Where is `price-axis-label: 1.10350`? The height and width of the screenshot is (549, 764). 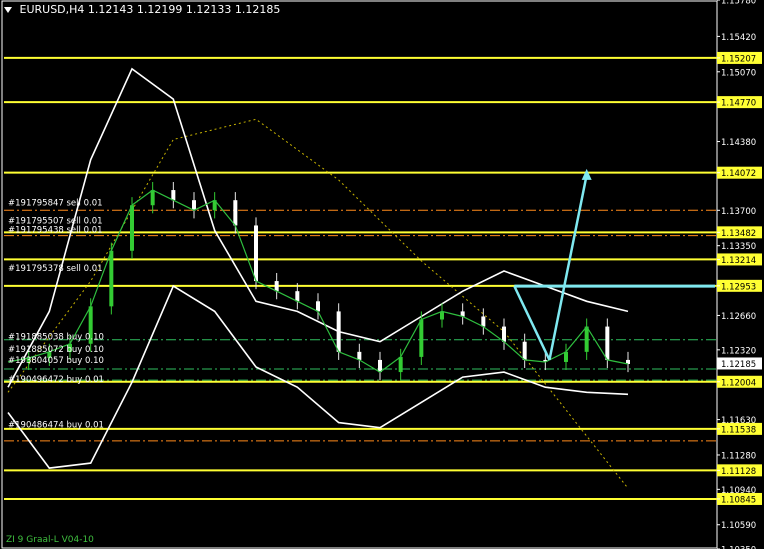
price-axis-label: 1.10350 is located at coordinates (738, 547).